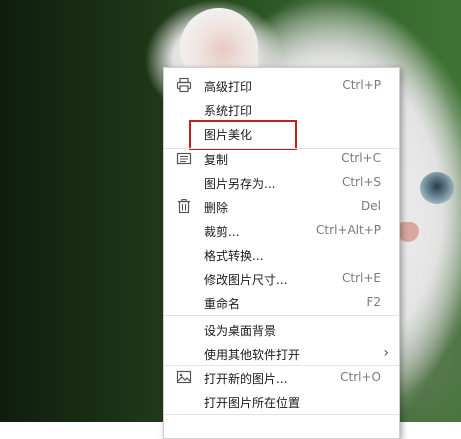 The height and width of the screenshot is (439, 461). I want to click on menu-item-delete: 删除 Del, so click(281, 206).